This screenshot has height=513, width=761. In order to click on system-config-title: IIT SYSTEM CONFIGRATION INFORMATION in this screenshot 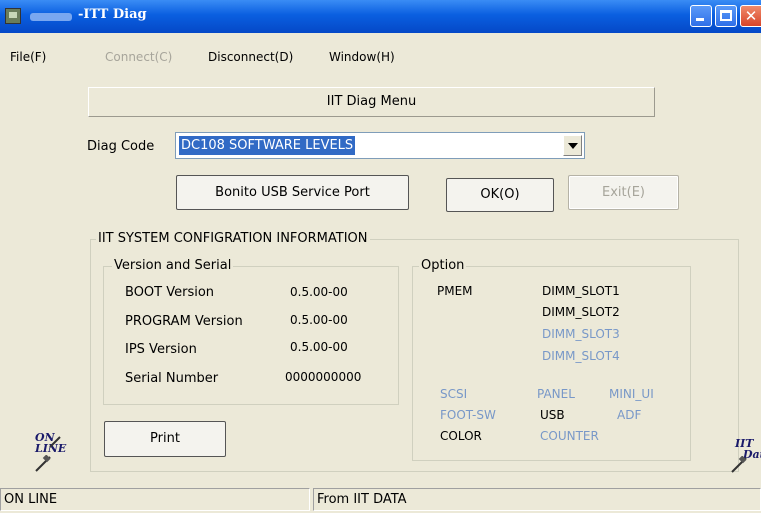, I will do `click(233, 238)`.